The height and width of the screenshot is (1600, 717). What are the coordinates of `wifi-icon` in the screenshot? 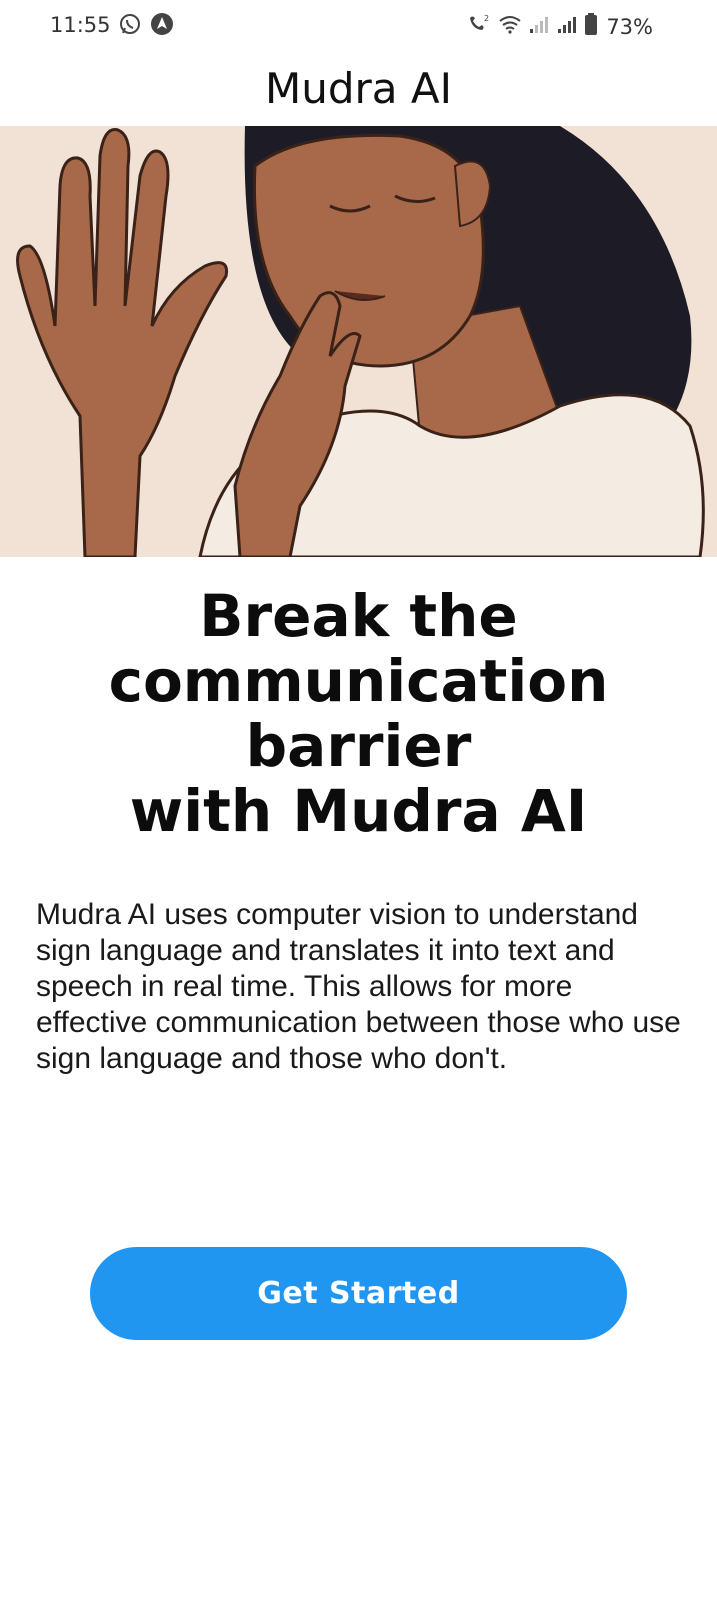 It's located at (510, 26).